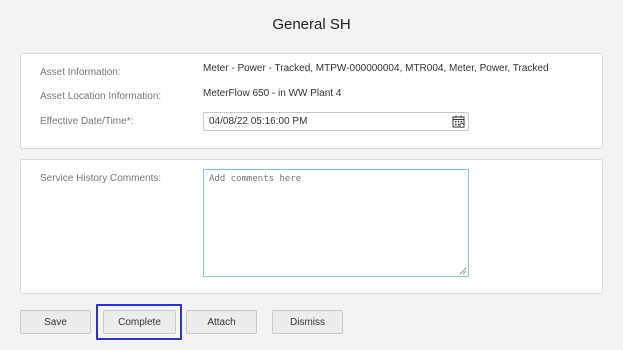 The width and height of the screenshot is (623, 350). Describe the element at coordinates (272, 93) in the screenshot. I see `asset-location-value: MeterFlow 650 - in WW Plant 4` at that location.